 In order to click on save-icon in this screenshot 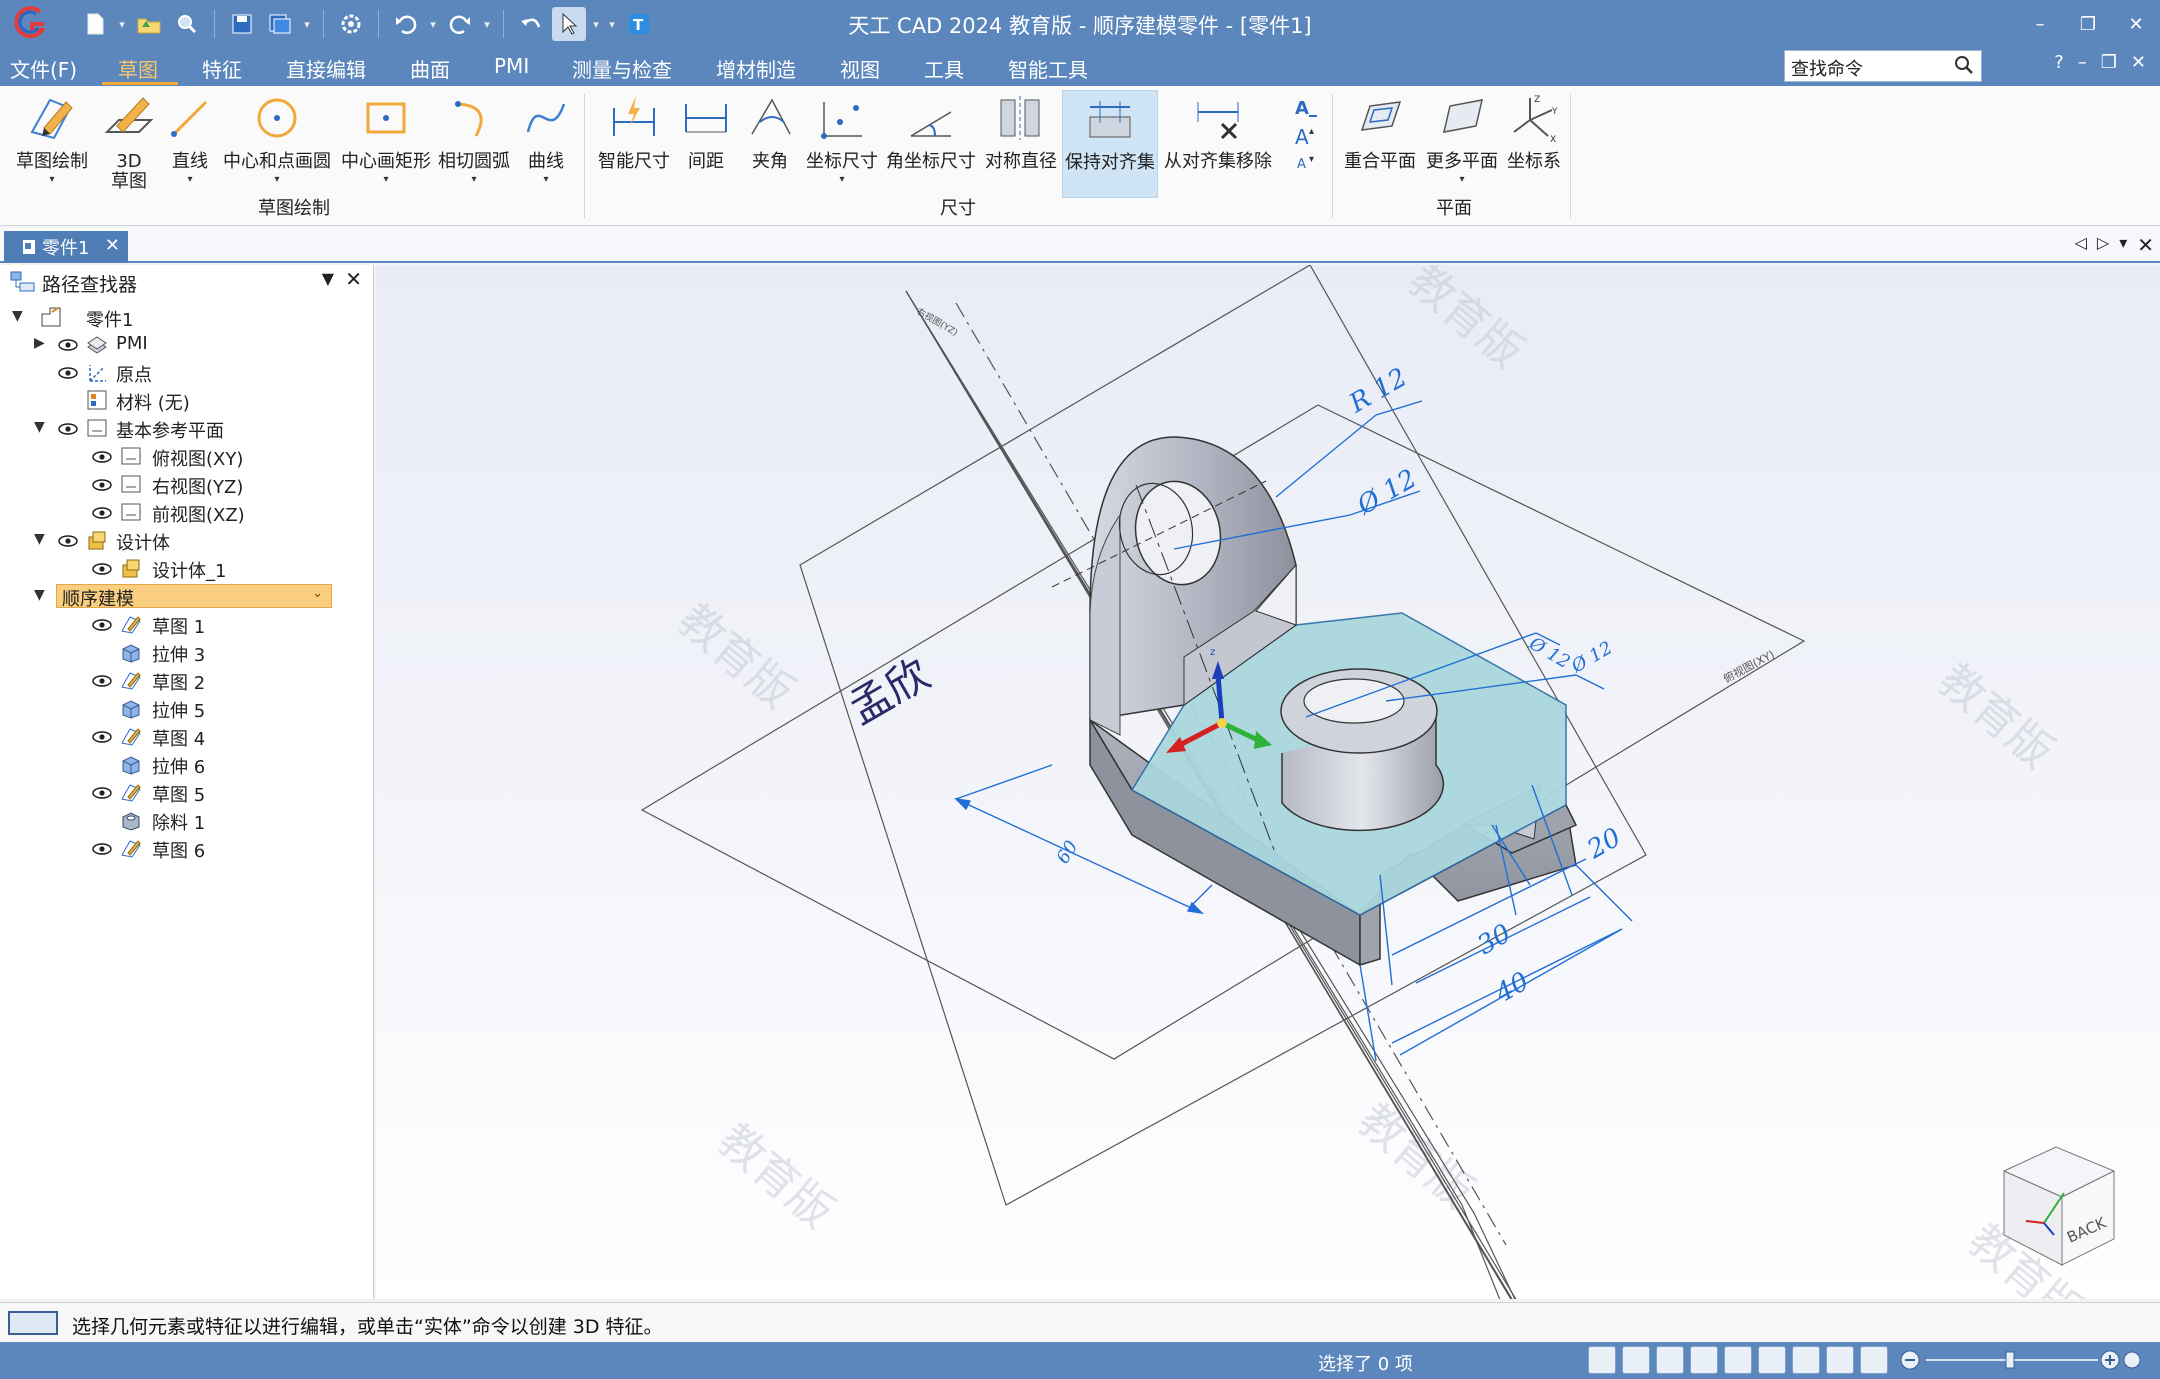, I will do `click(242, 24)`.